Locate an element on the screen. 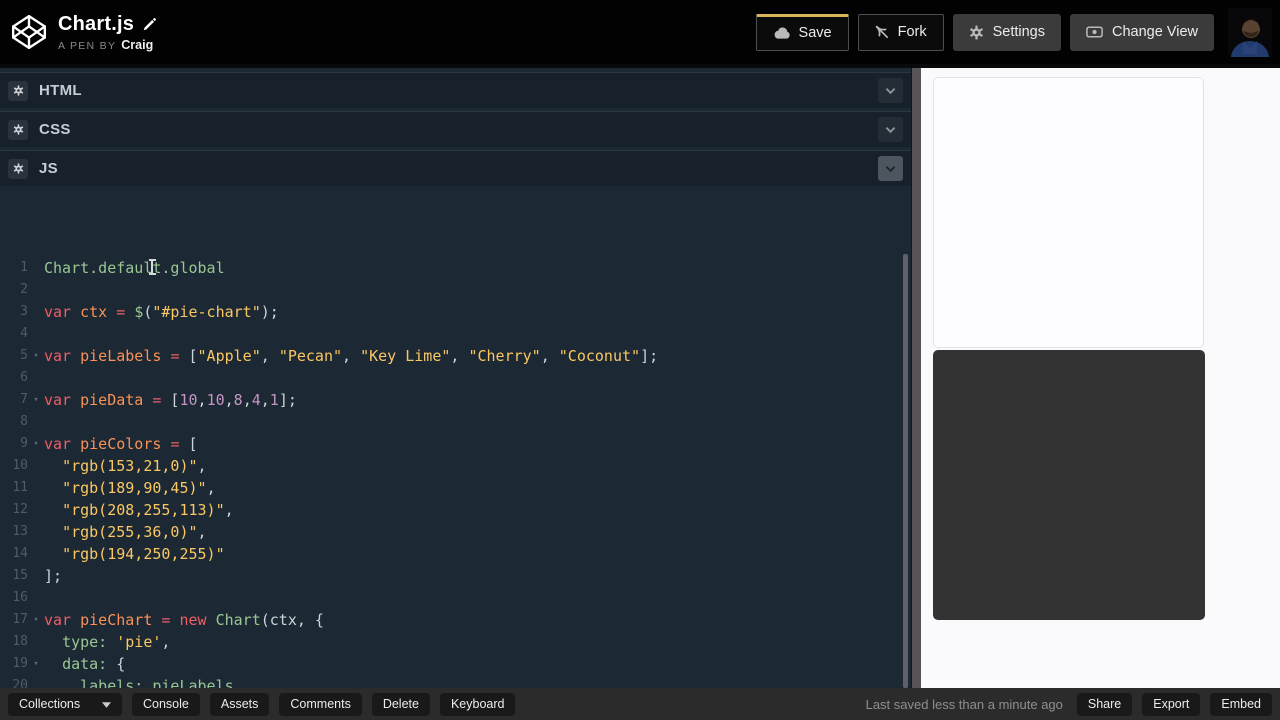  delete-button: Delete is located at coordinates (400, 704).